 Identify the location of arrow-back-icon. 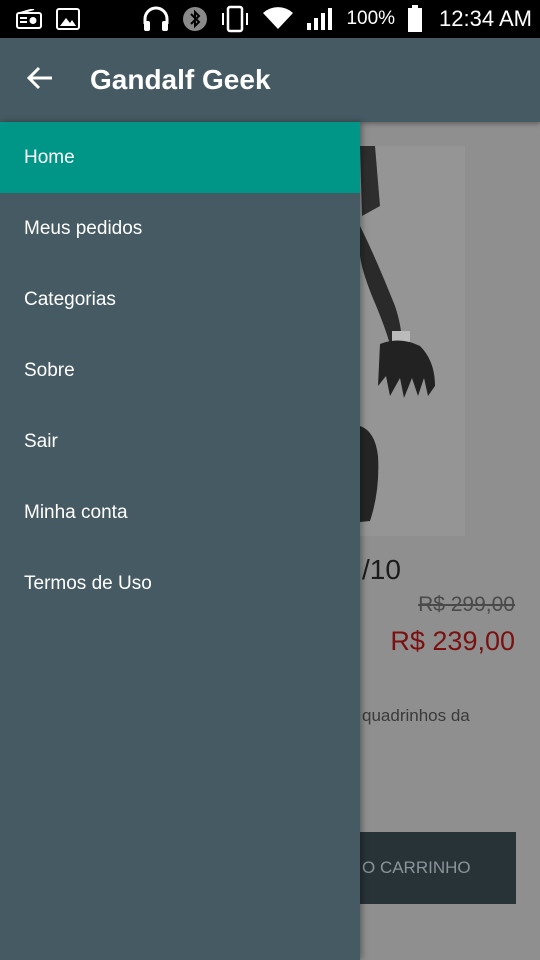
(40, 80).